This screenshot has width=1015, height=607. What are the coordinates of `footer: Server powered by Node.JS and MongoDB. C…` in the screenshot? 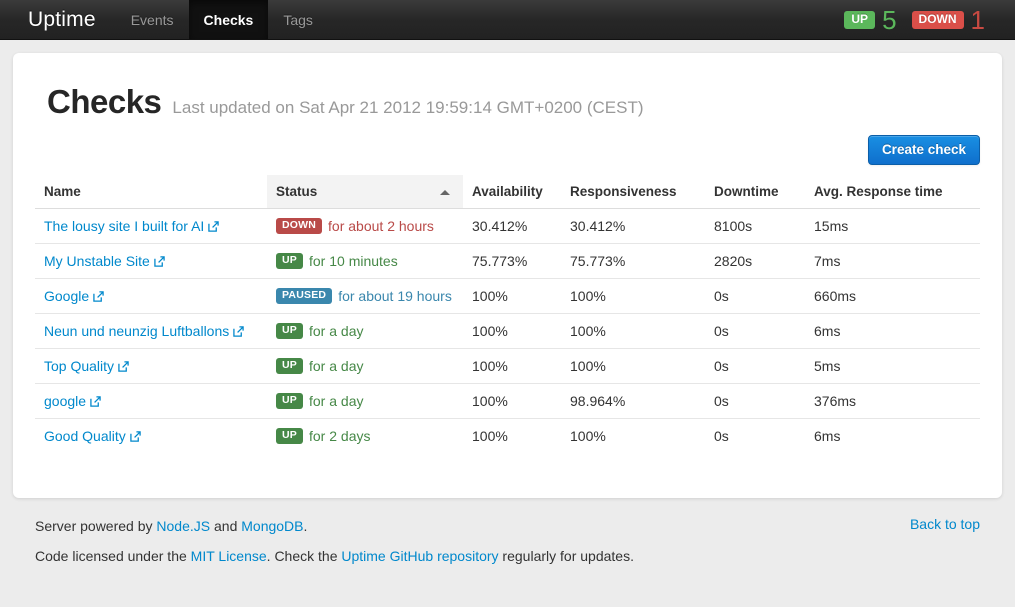 It's located at (507, 532).